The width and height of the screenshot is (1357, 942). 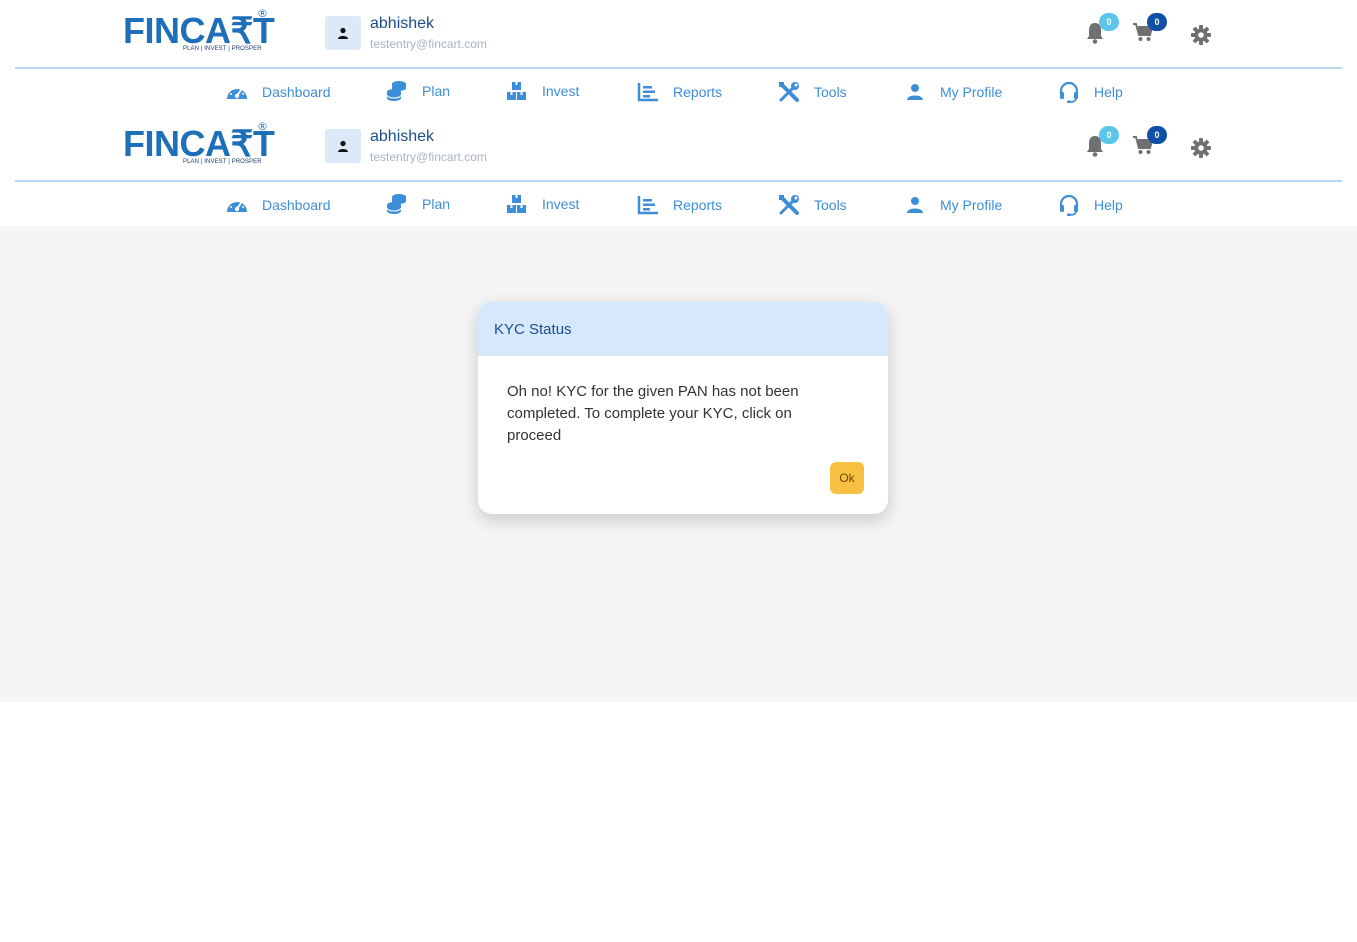 I want to click on dialog-title: KYC Status, so click(x=533, y=329).